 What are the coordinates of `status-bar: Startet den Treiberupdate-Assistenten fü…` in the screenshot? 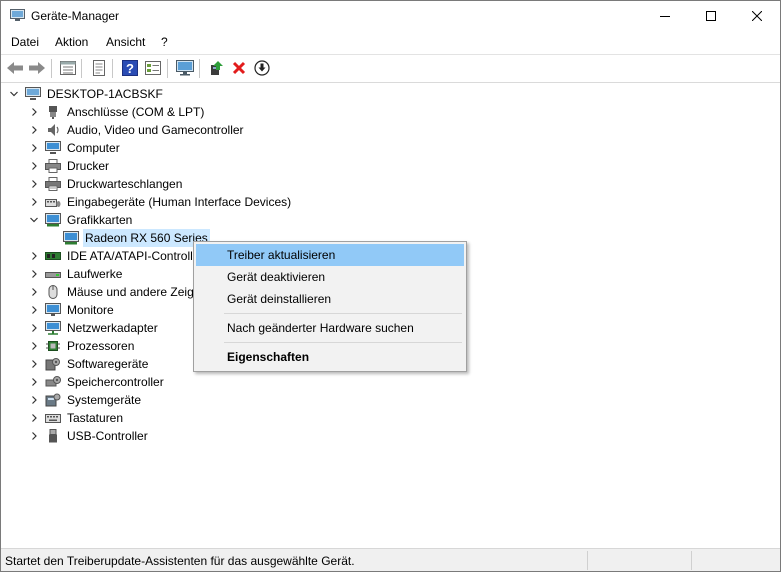 It's located at (390, 559).